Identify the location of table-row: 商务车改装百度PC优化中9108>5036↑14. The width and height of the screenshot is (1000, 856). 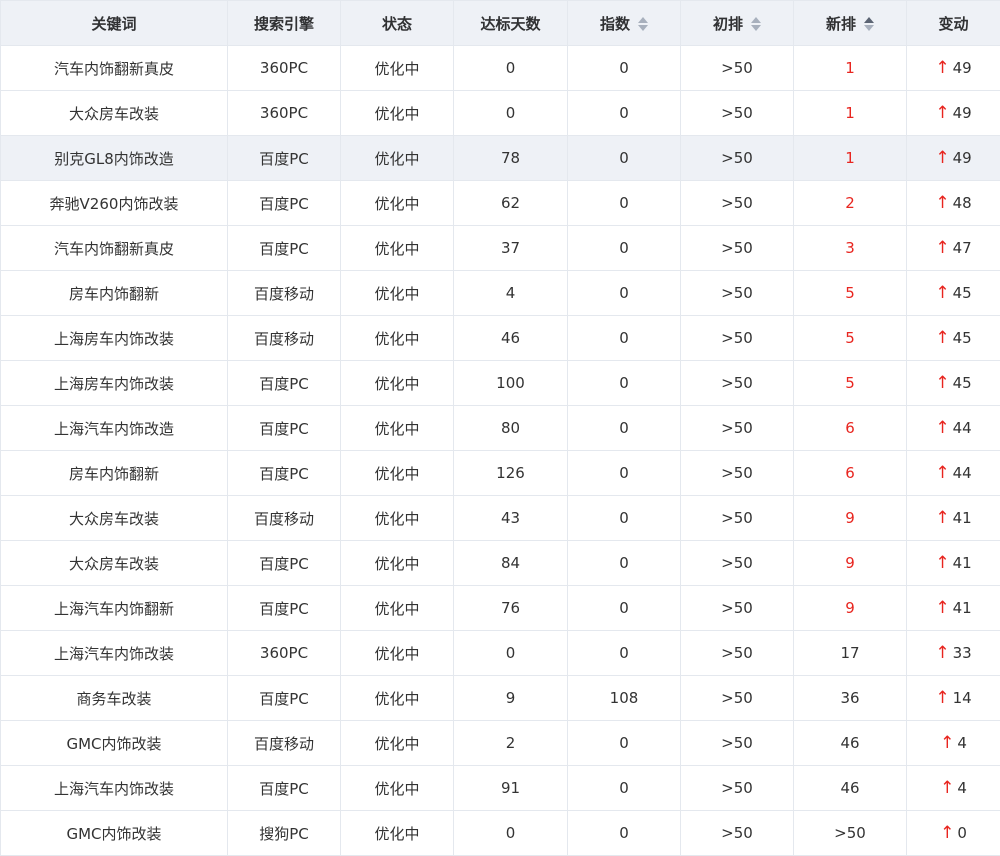
(500, 698).